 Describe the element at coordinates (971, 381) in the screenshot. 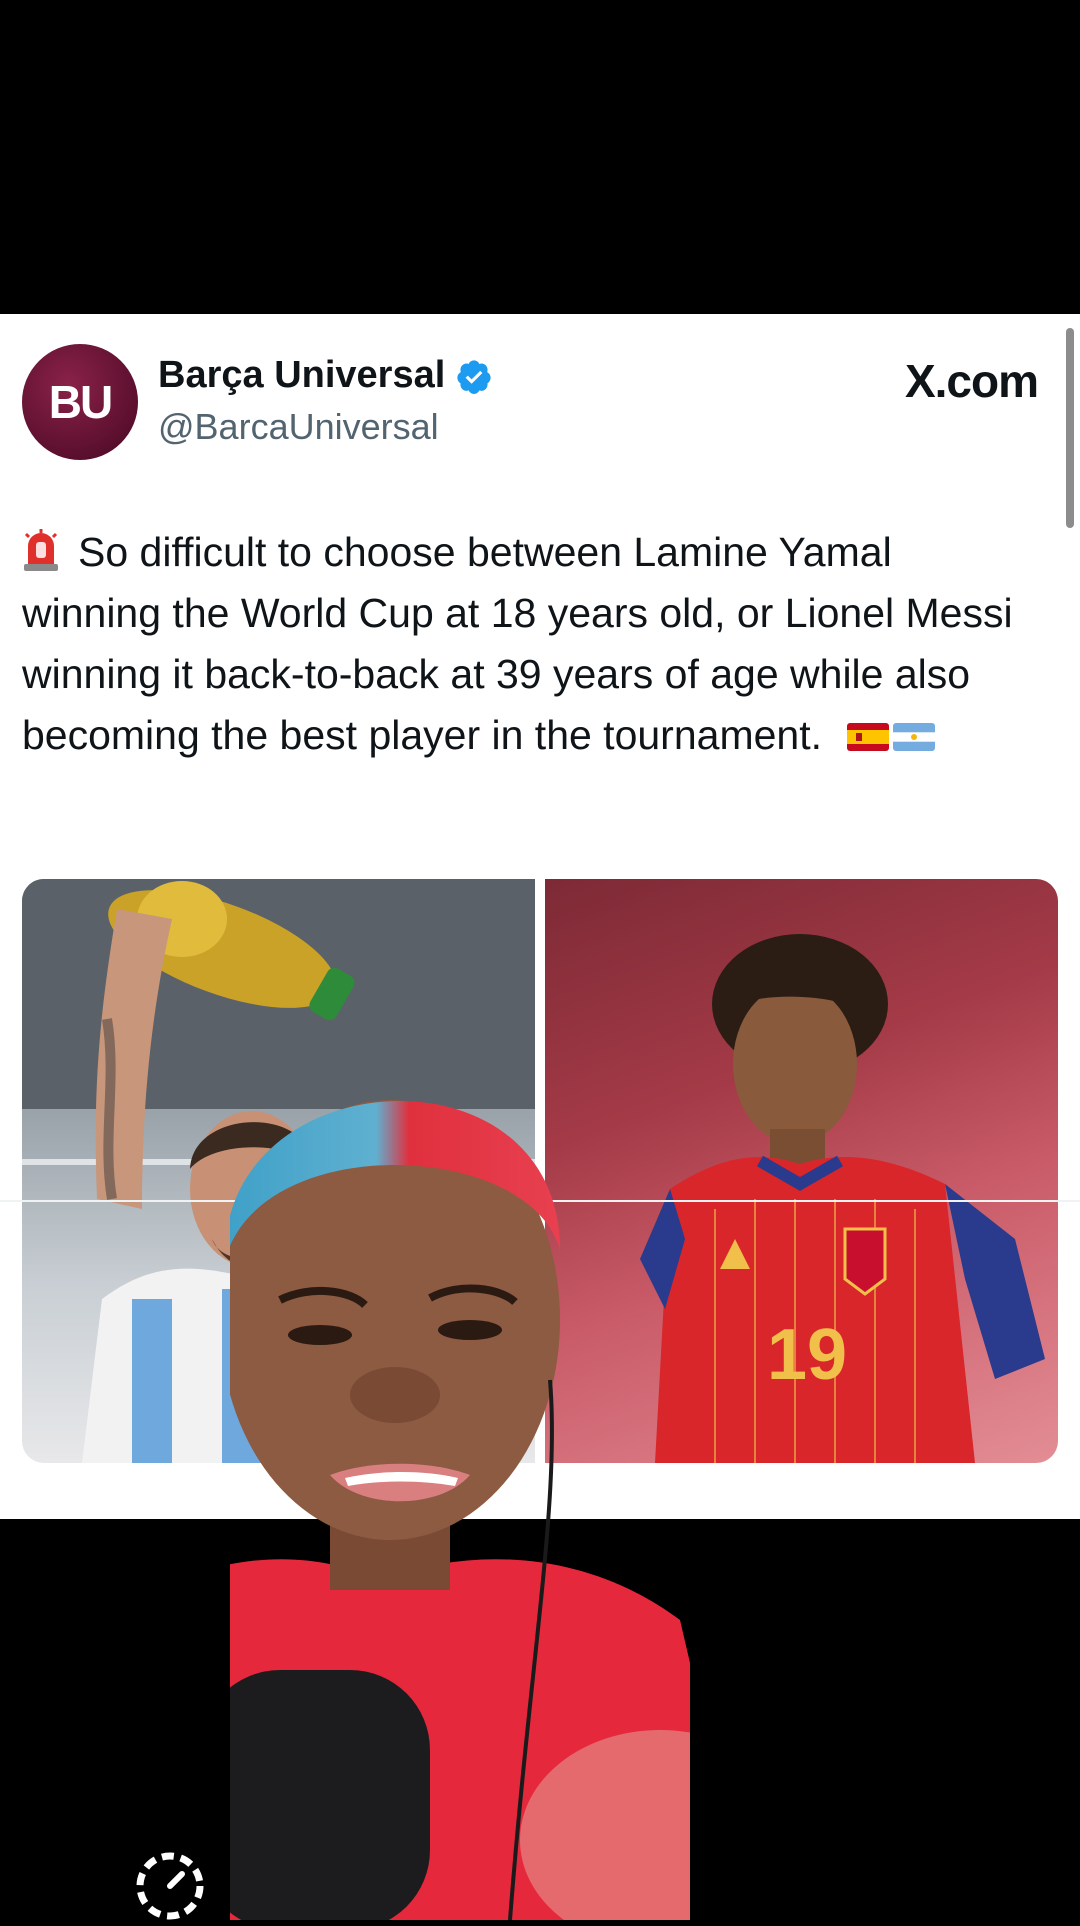

I see `x-com-badge: X.com` at that location.